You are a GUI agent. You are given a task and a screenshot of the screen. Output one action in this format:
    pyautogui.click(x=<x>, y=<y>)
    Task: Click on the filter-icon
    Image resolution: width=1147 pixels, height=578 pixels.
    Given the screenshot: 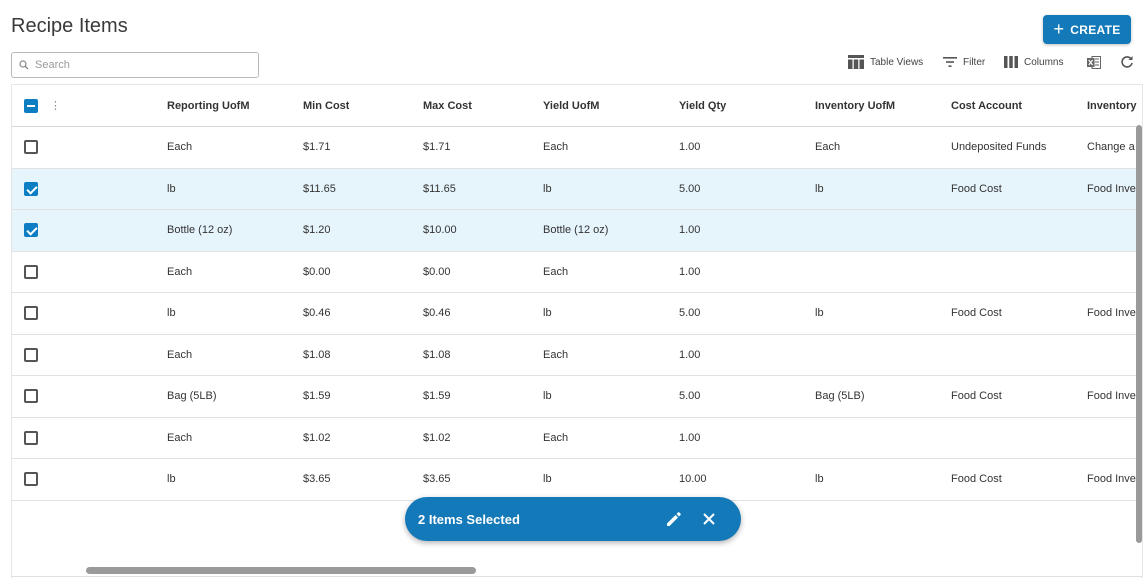 What is the action you would take?
    pyautogui.click(x=950, y=62)
    